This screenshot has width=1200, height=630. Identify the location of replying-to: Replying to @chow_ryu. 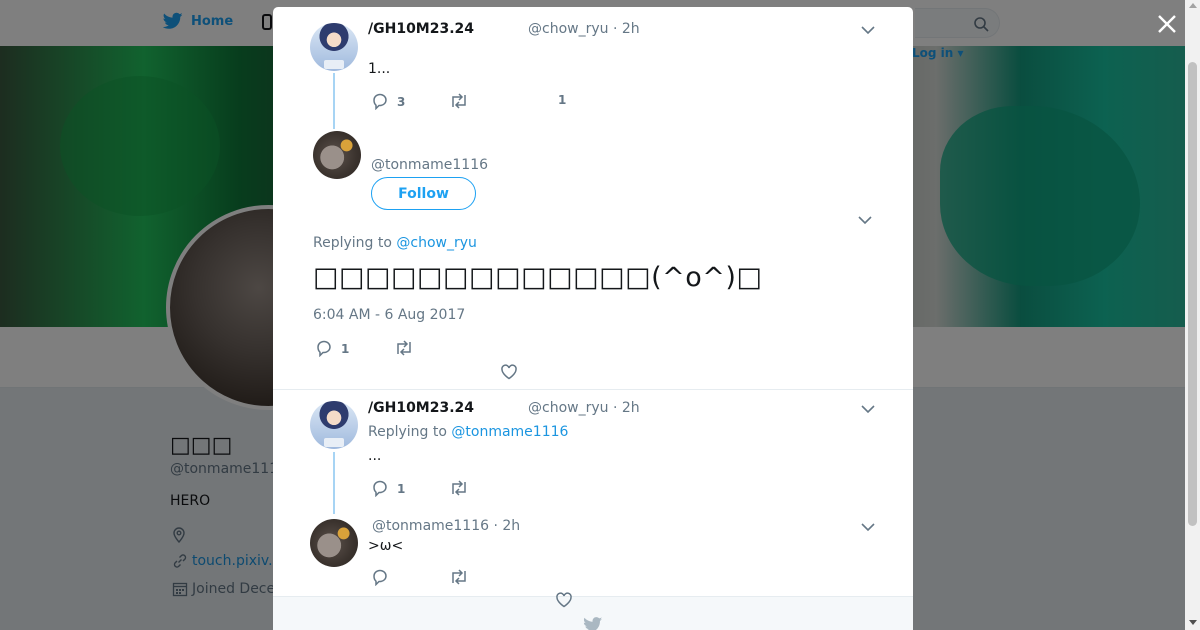
(395, 243).